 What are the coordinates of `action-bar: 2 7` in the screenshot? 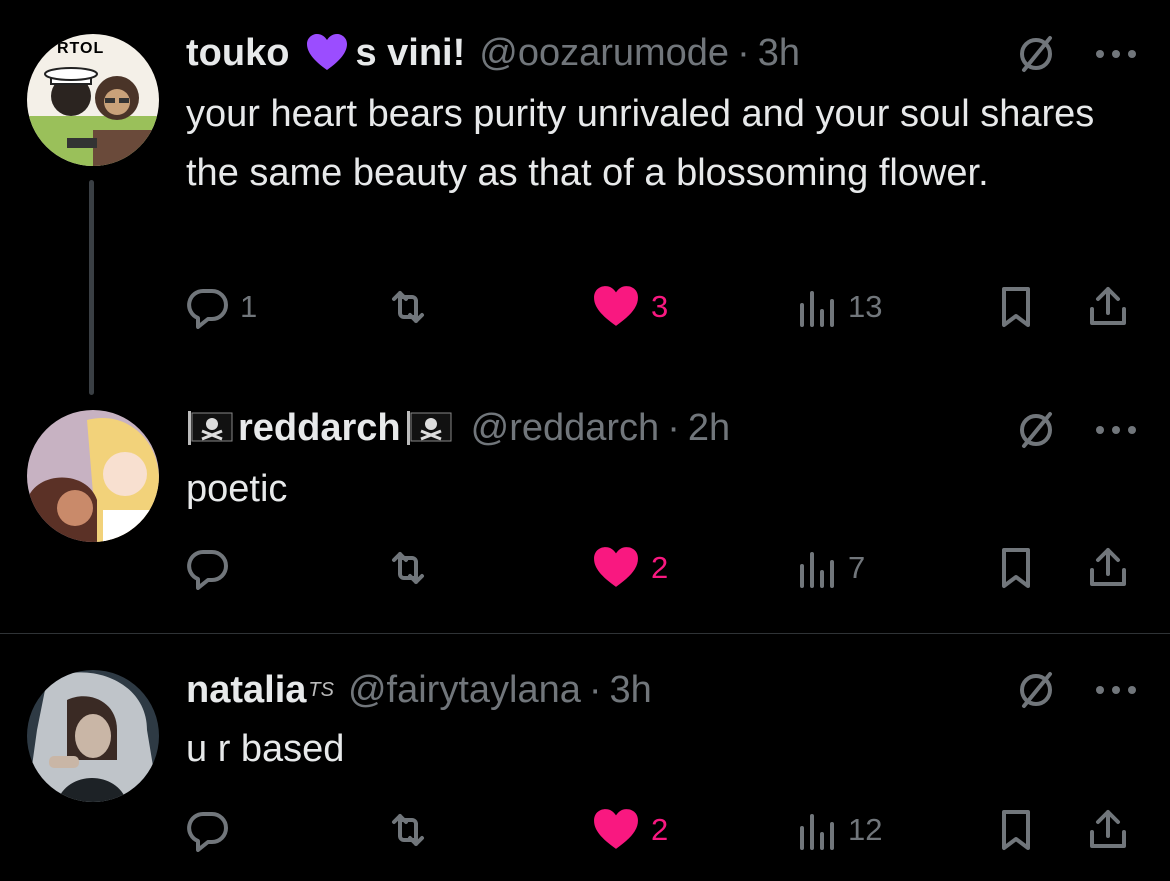 It's located at (666, 568).